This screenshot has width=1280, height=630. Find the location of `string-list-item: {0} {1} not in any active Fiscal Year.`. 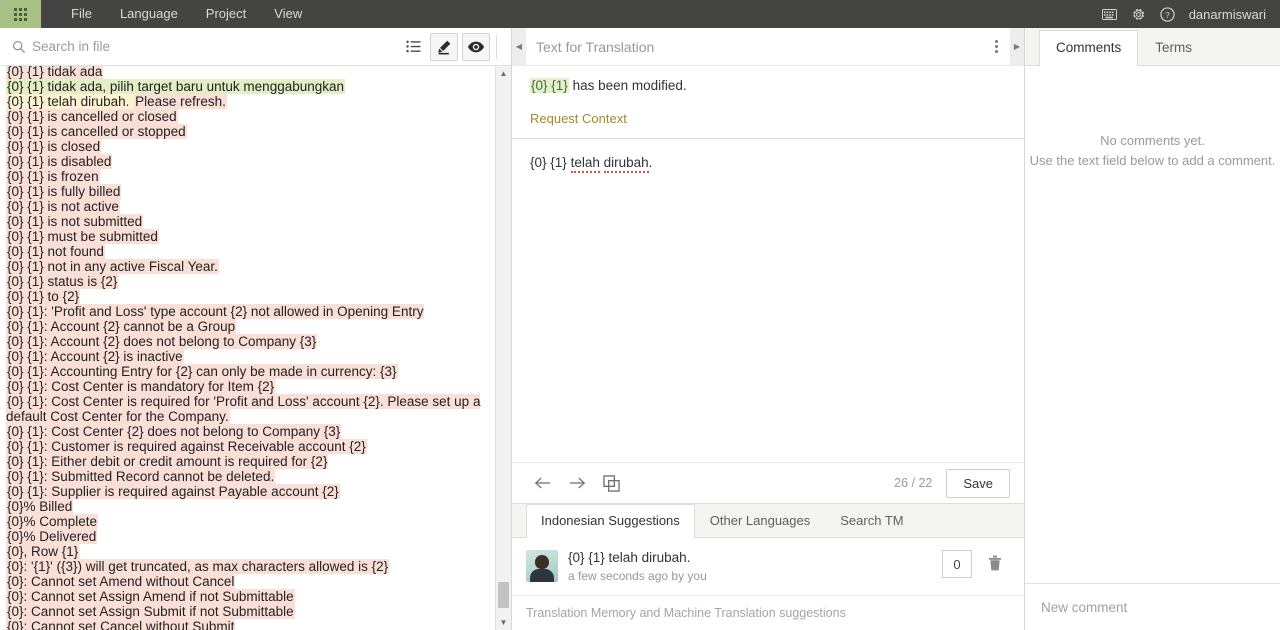

string-list-item: {0} {1} not in any active Fiscal Year. is located at coordinates (251, 266).